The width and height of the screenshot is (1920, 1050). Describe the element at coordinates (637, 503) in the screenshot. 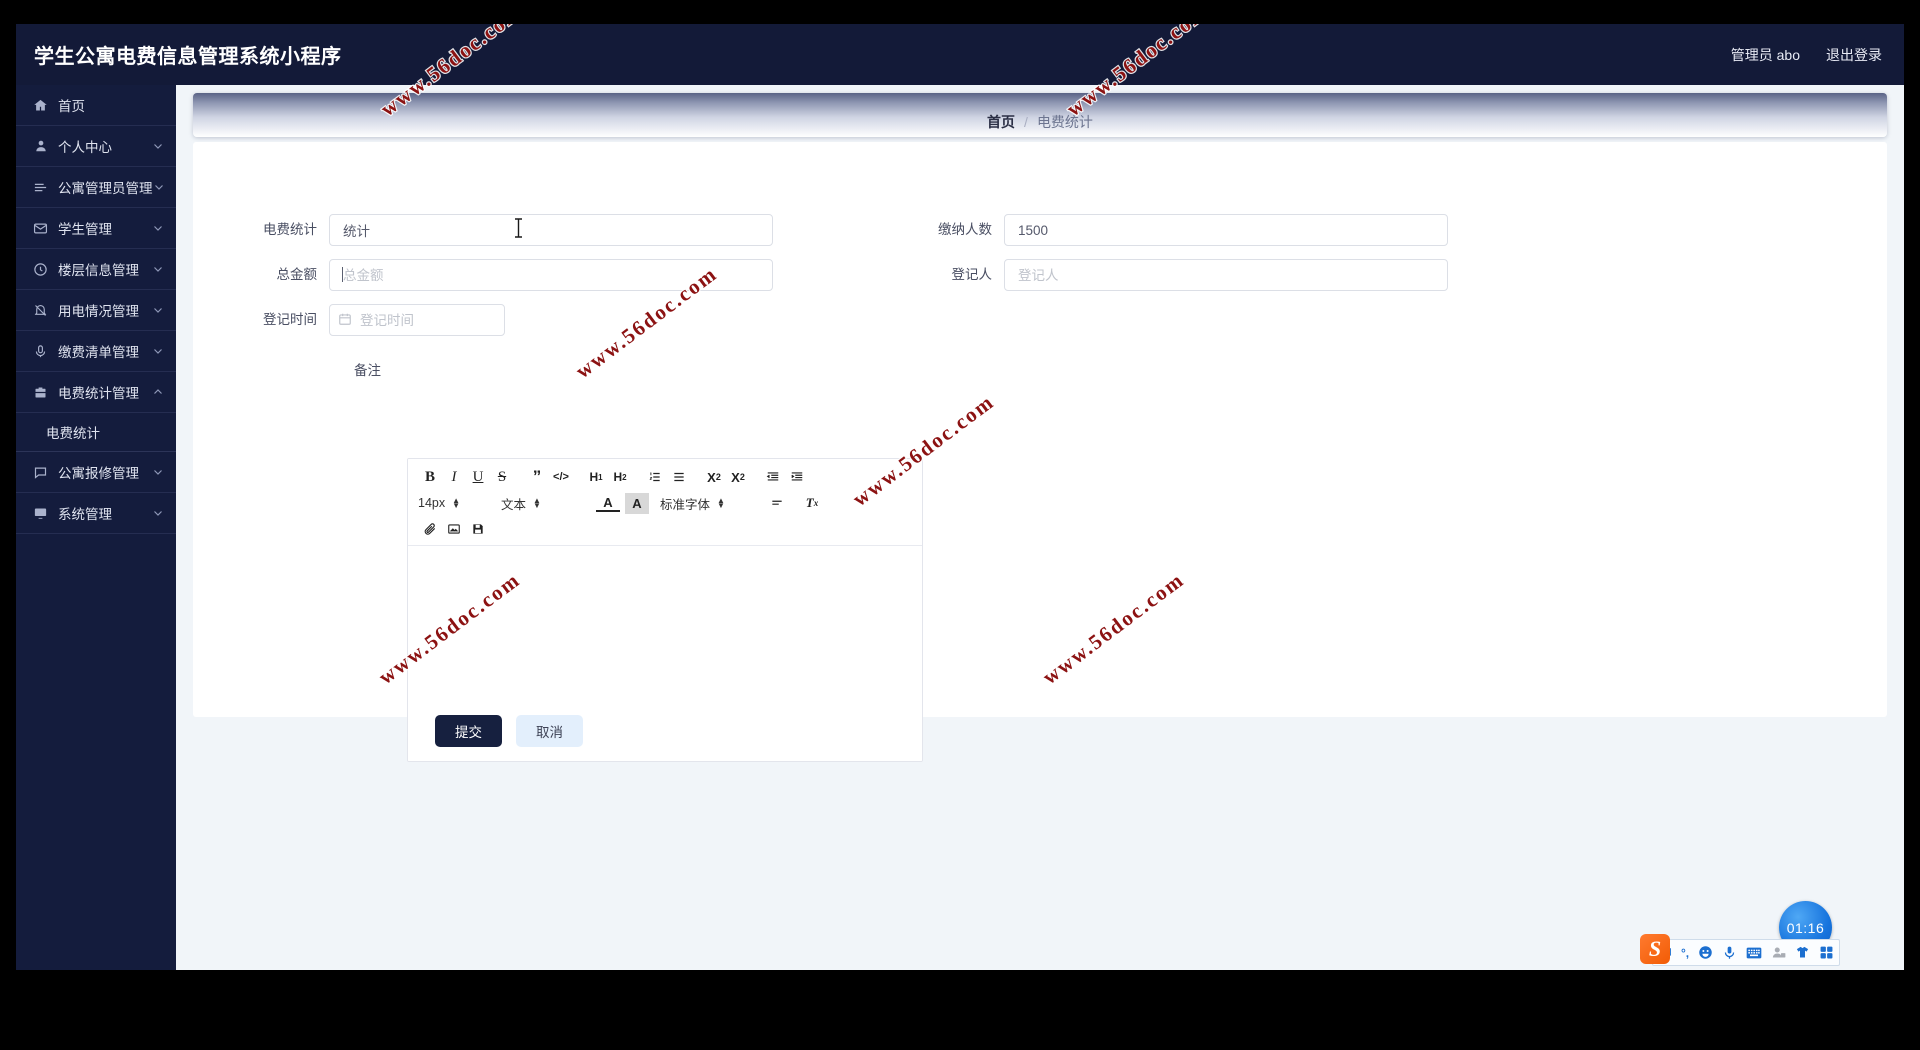

I see `background-color-icon: A` at that location.